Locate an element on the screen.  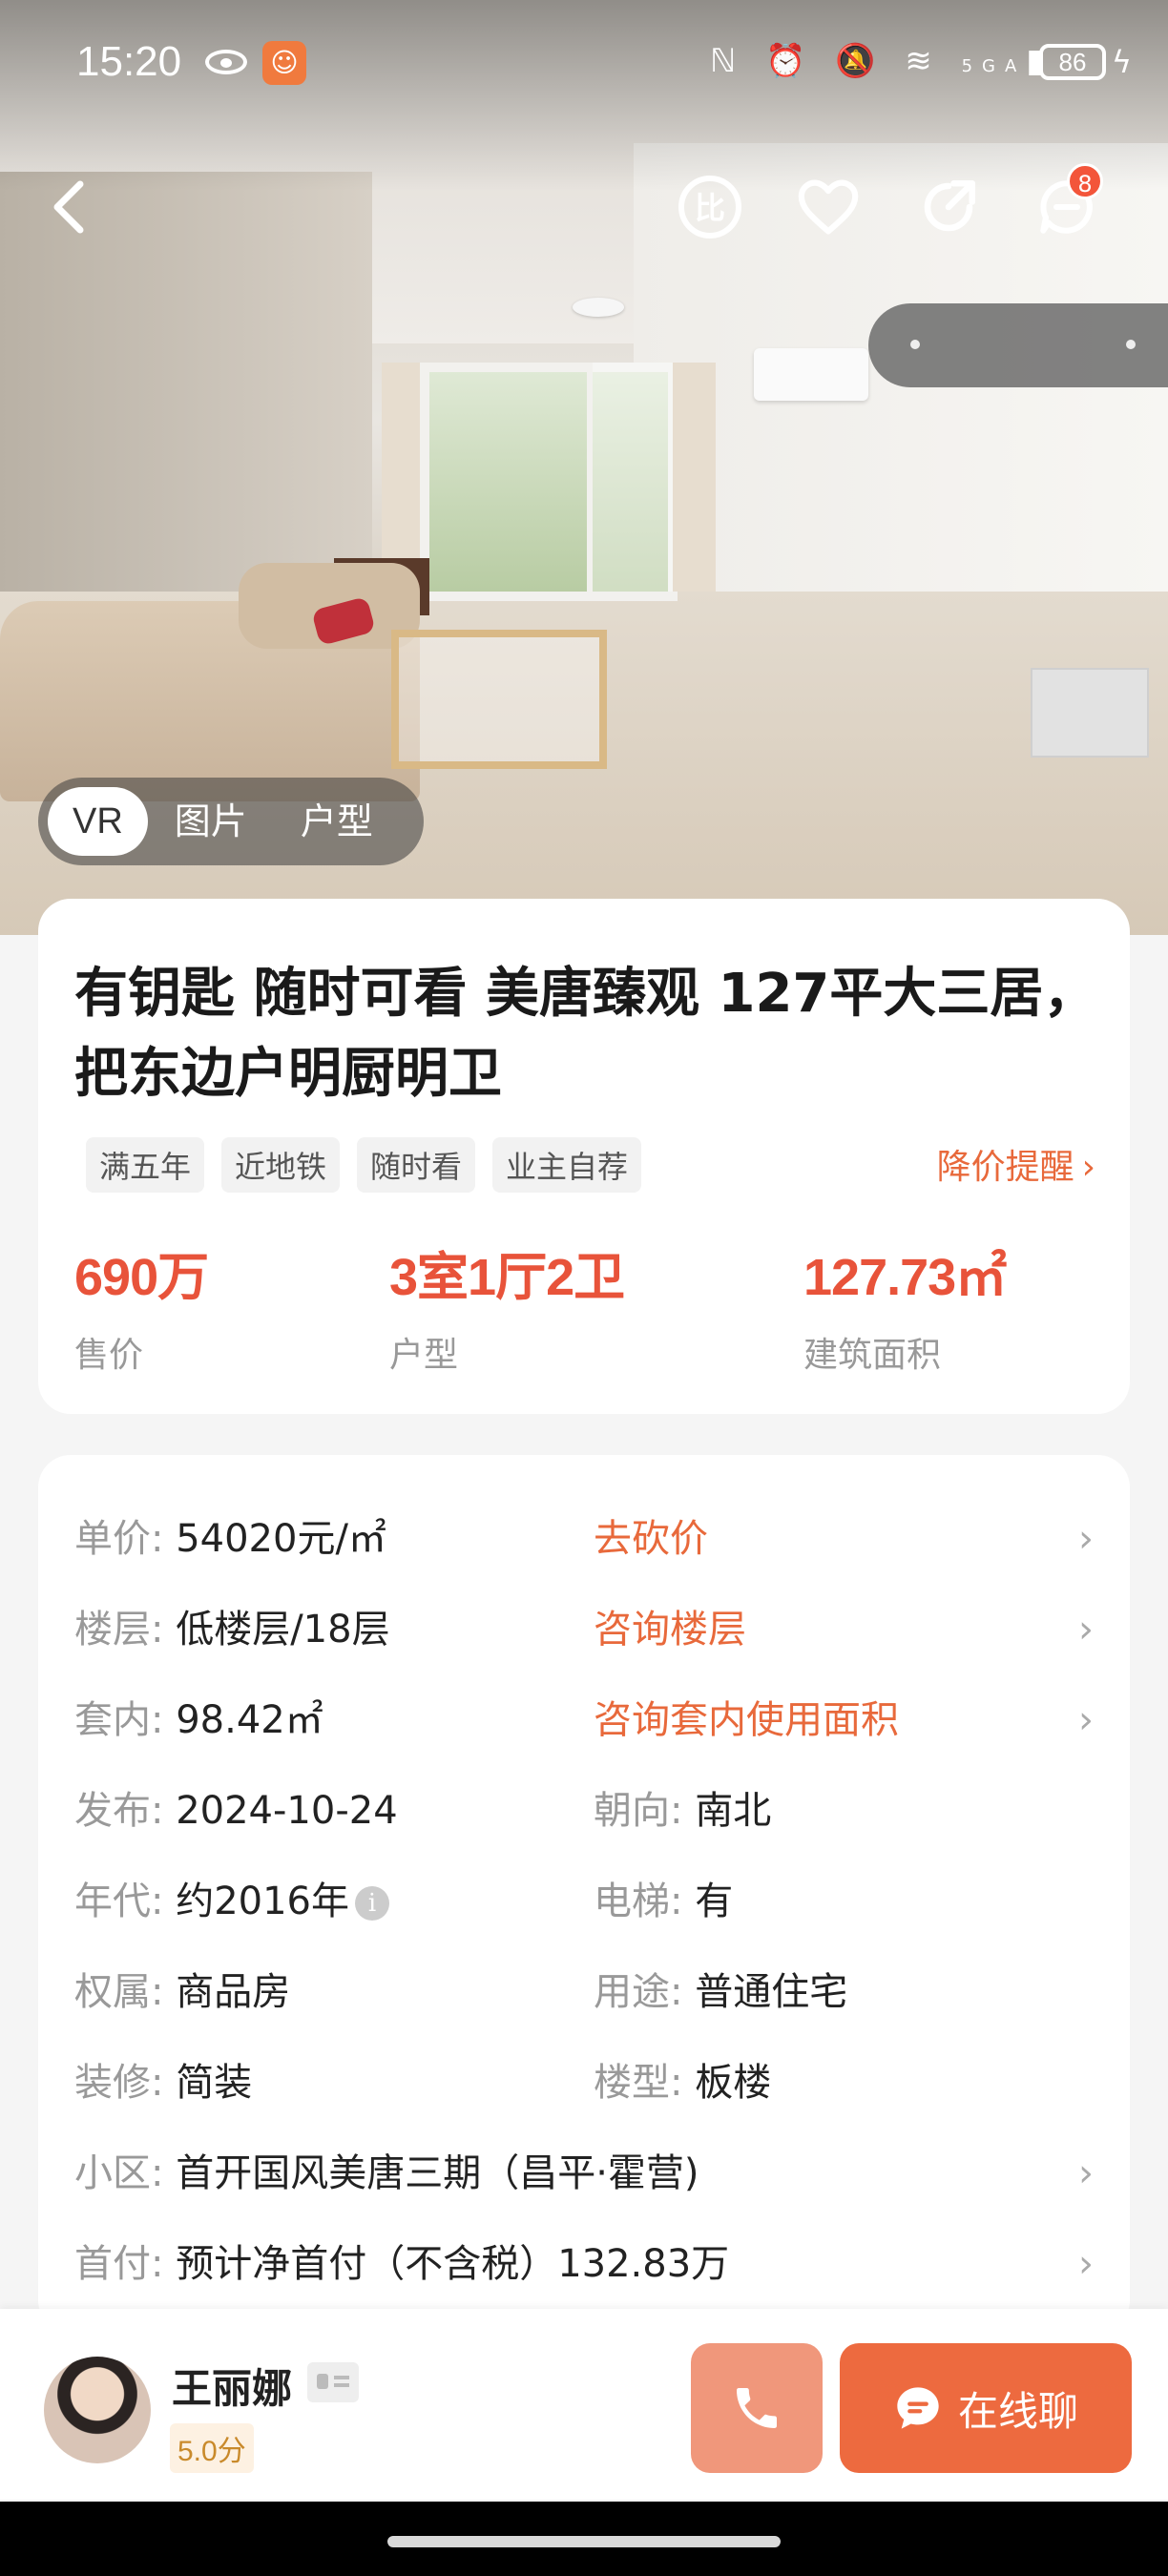
chat-bubble-icon is located at coordinates (918, 2408).